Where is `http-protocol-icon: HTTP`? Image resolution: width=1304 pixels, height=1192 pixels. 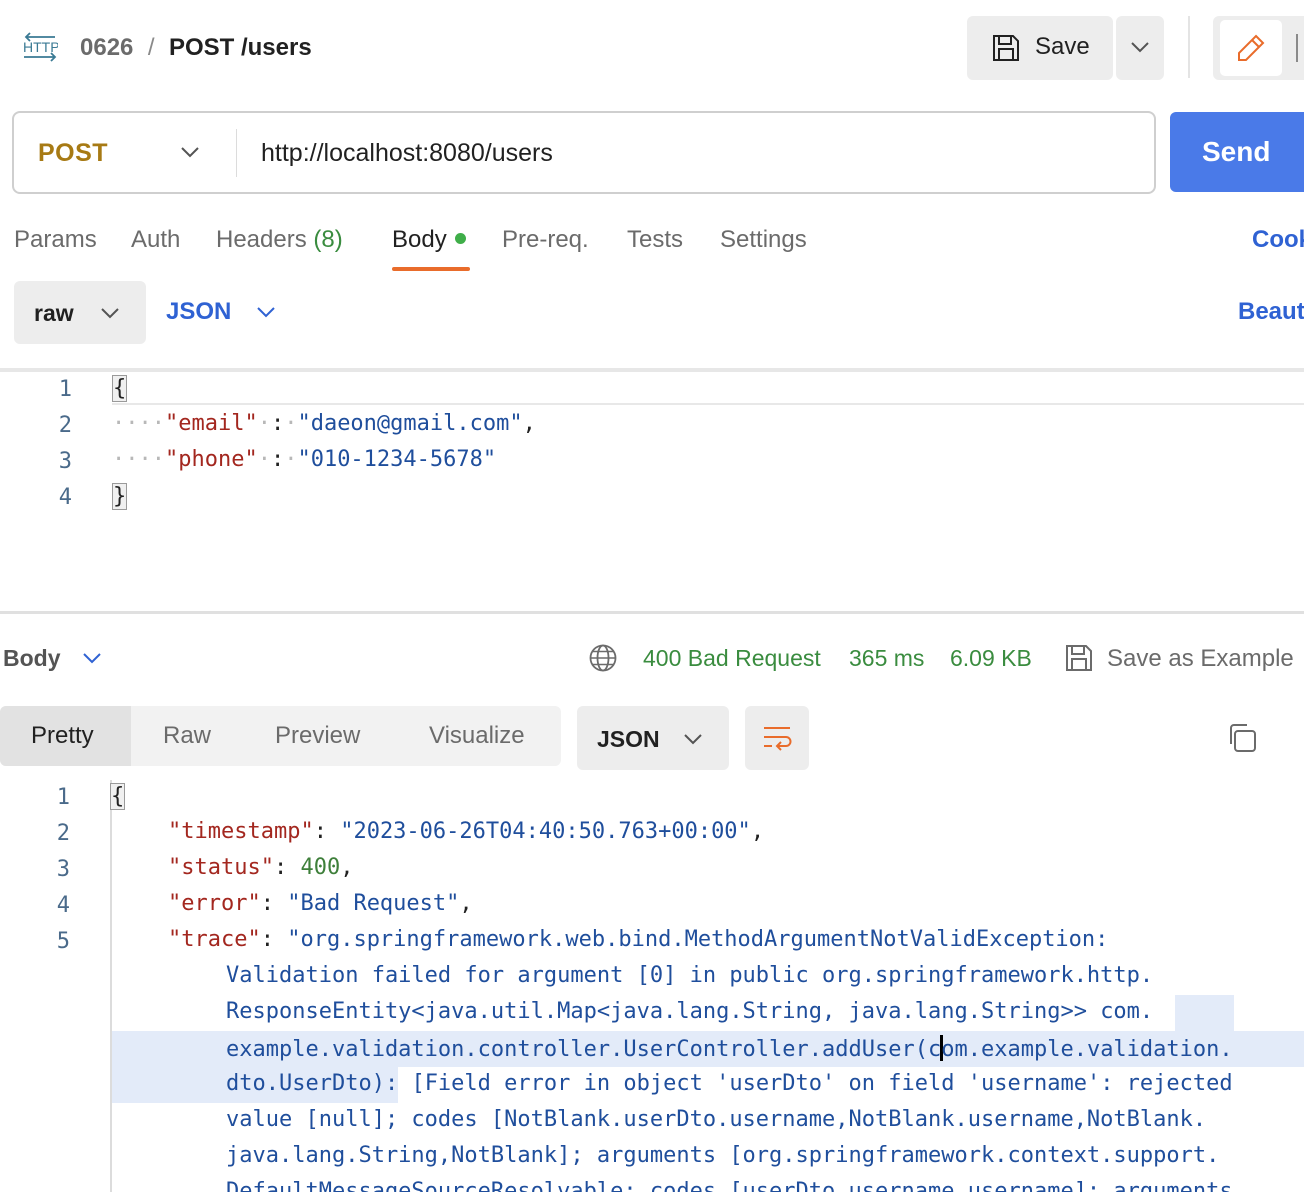
http-protocol-icon: HTTP is located at coordinates (40, 49).